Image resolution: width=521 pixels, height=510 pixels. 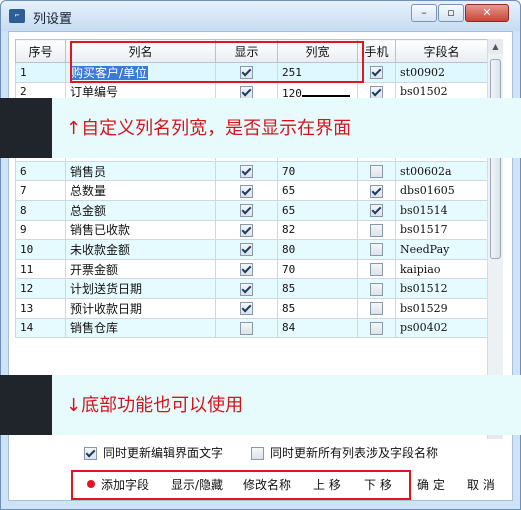 What do you see at coordinates (140, 288) in the screenshot?
I see `row-name: 计划送货日期` at bounding box center [140, 288].